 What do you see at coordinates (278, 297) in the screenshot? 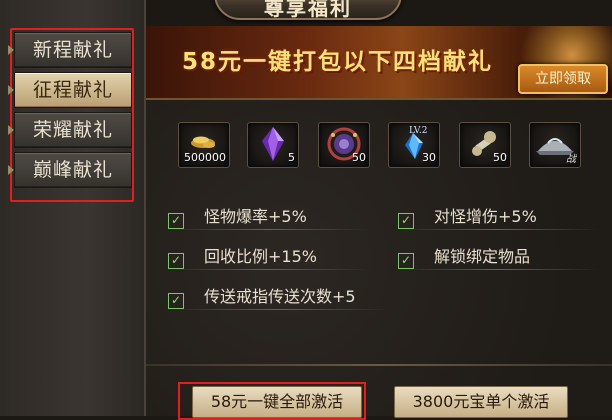
I see `attribute-item: ✓ 传送戒指传送次数+5` at bounding box center [278, 297].